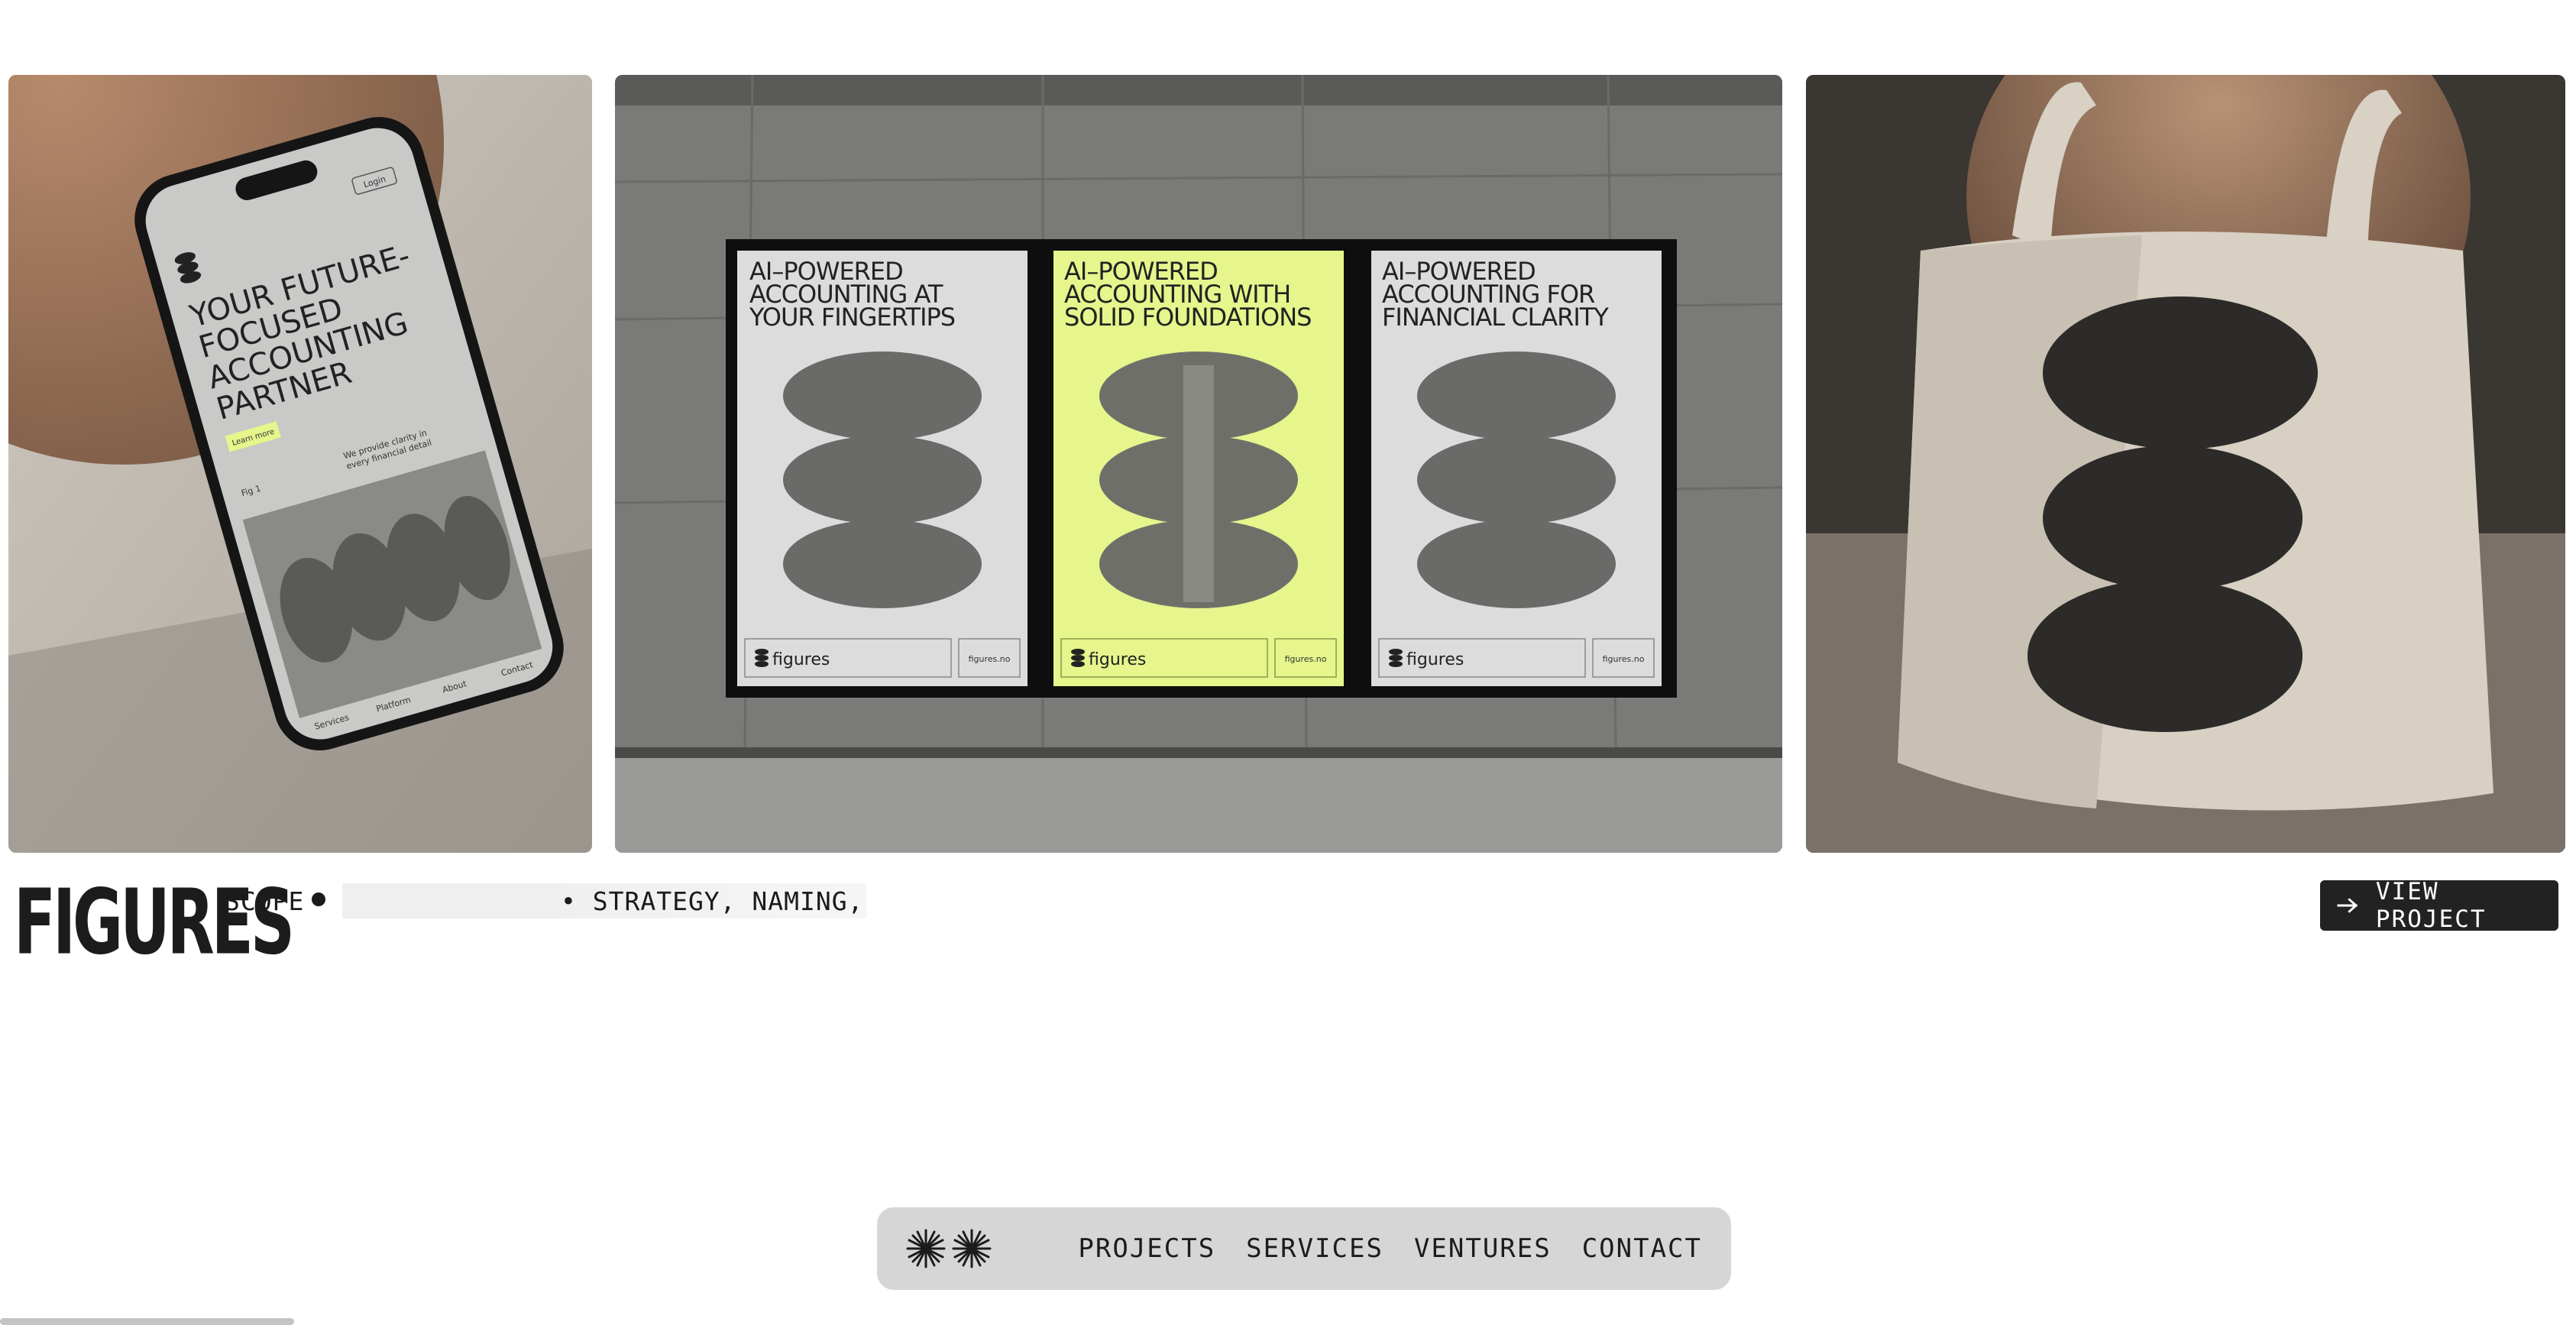 This screenshot has height=1325, width=2576. What do you see at coordinates (2347, 905) in the screenshot?
I see `arrow-right-icon` at bounding box center [2347, 905].